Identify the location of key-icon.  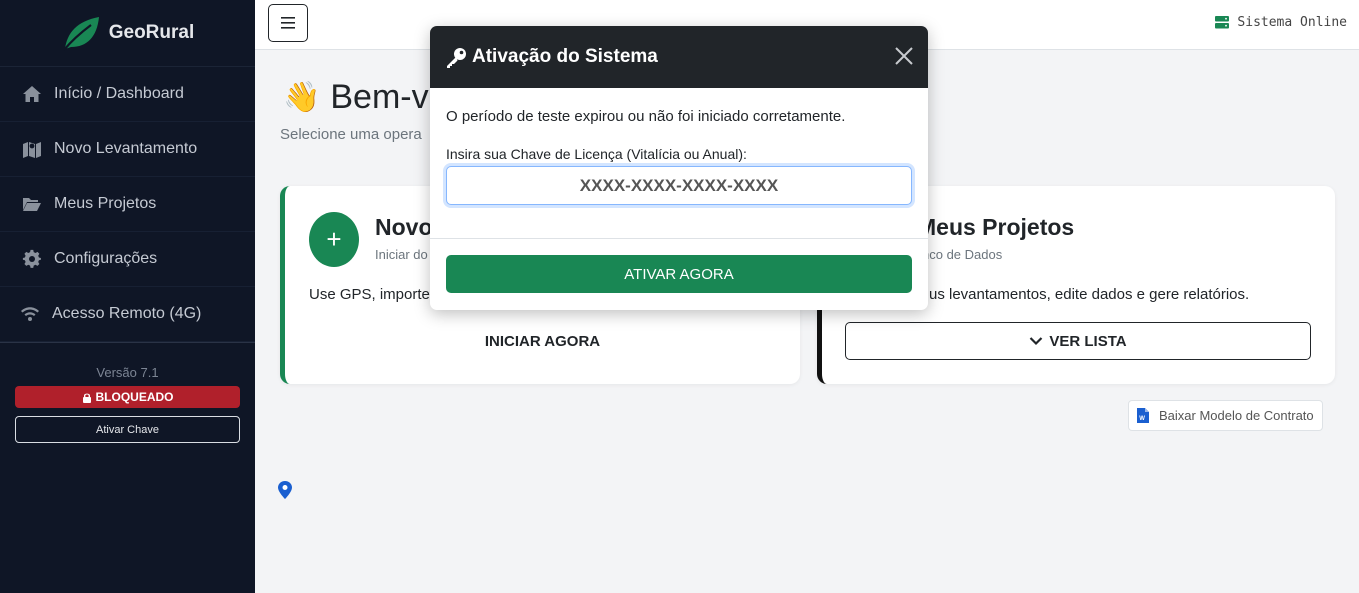
(456, 57).